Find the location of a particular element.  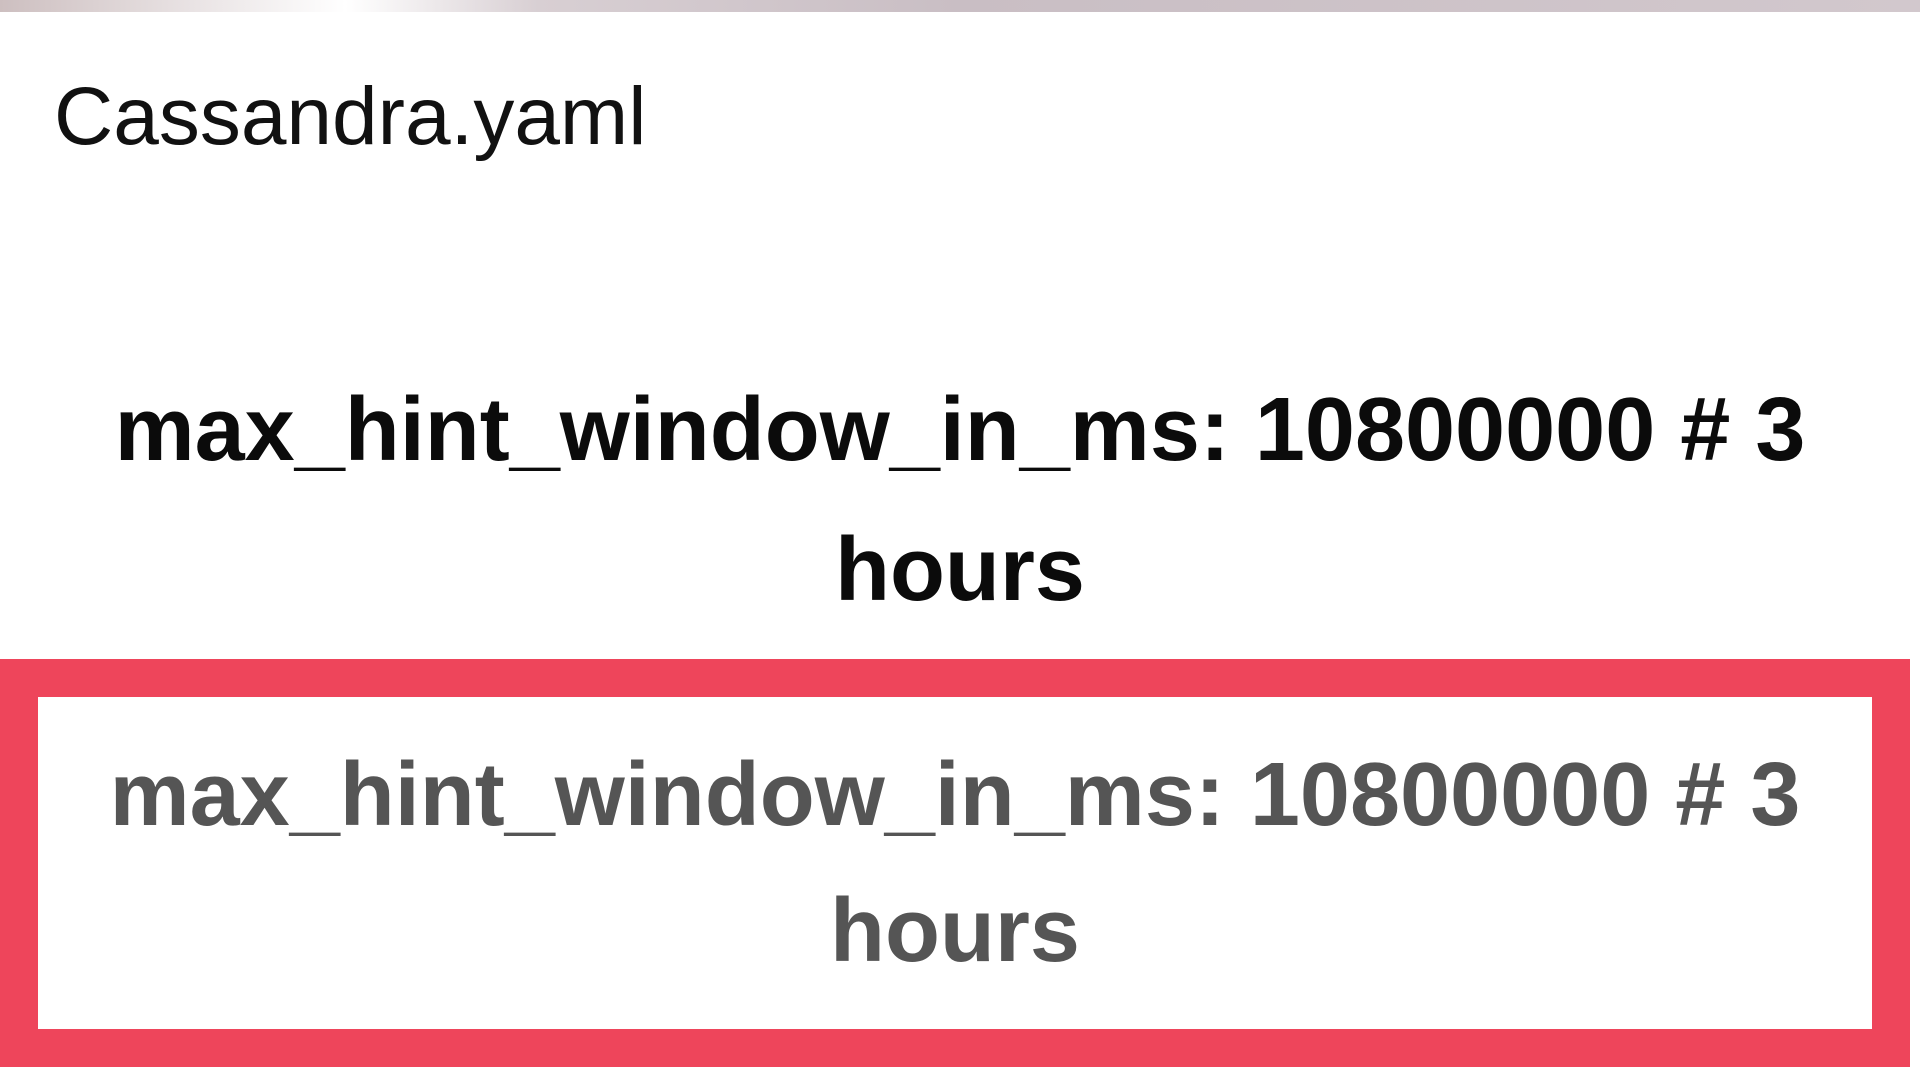

top-image-strip is located at coordinates (960, 6).